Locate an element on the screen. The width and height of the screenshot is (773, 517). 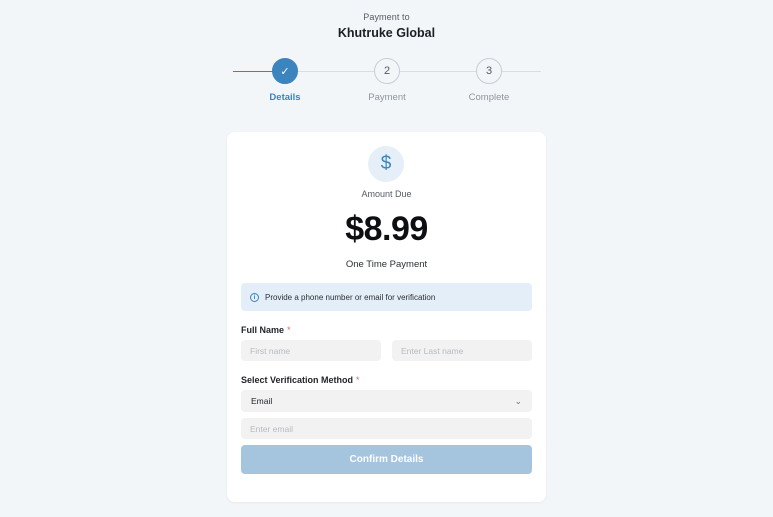
step-complete: 3 Complete is located at coordinates (489, 80).